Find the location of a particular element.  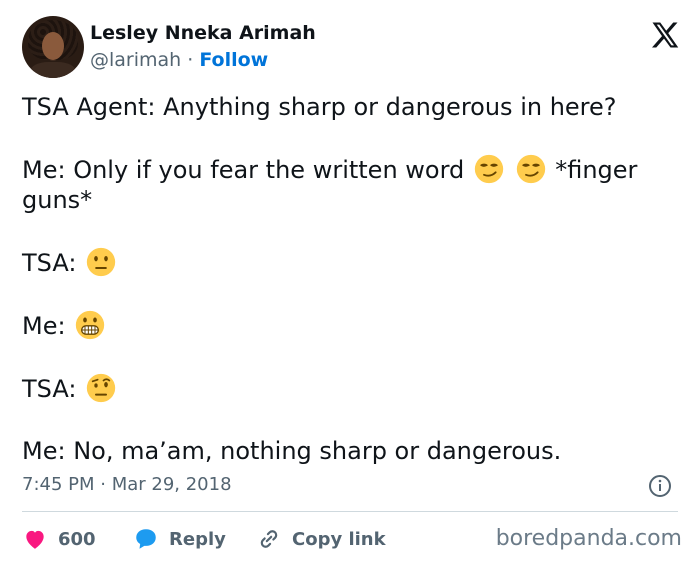

reply-bubble-icon is located at coordinates (146, 539).